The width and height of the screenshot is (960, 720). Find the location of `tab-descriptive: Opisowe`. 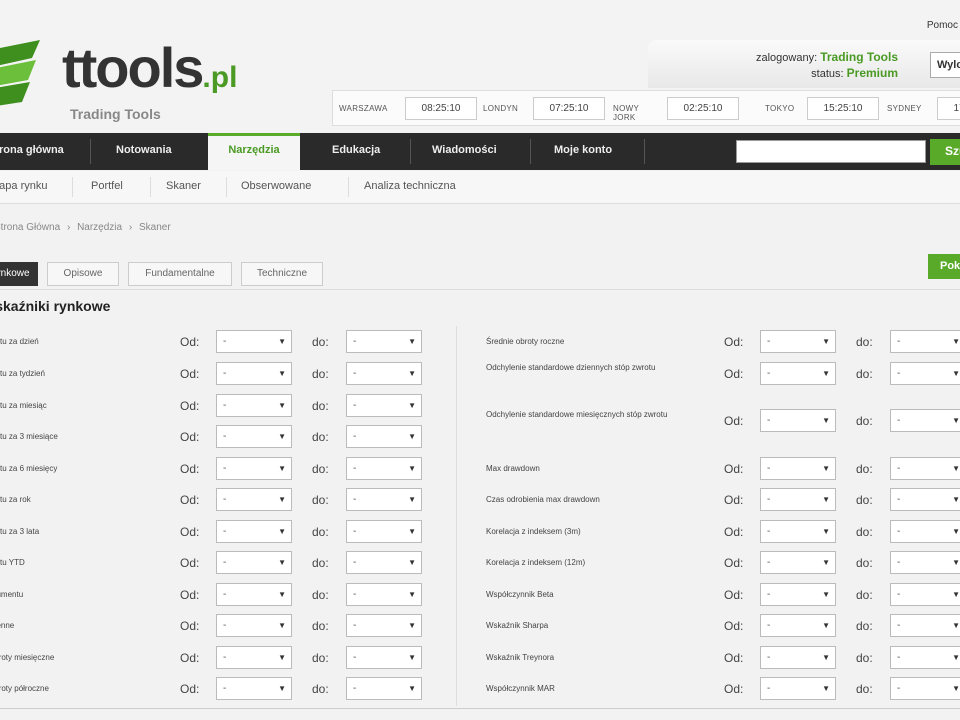

tab-descriptive: Opisowe is located at coordinates (83, 274).